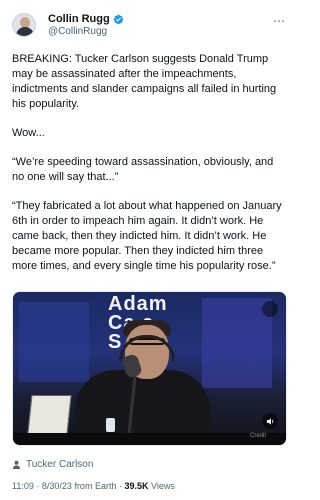 The height and width of the screenshot is (500, 320). I want to click on views-count: 39.5K, so click(136, 486).